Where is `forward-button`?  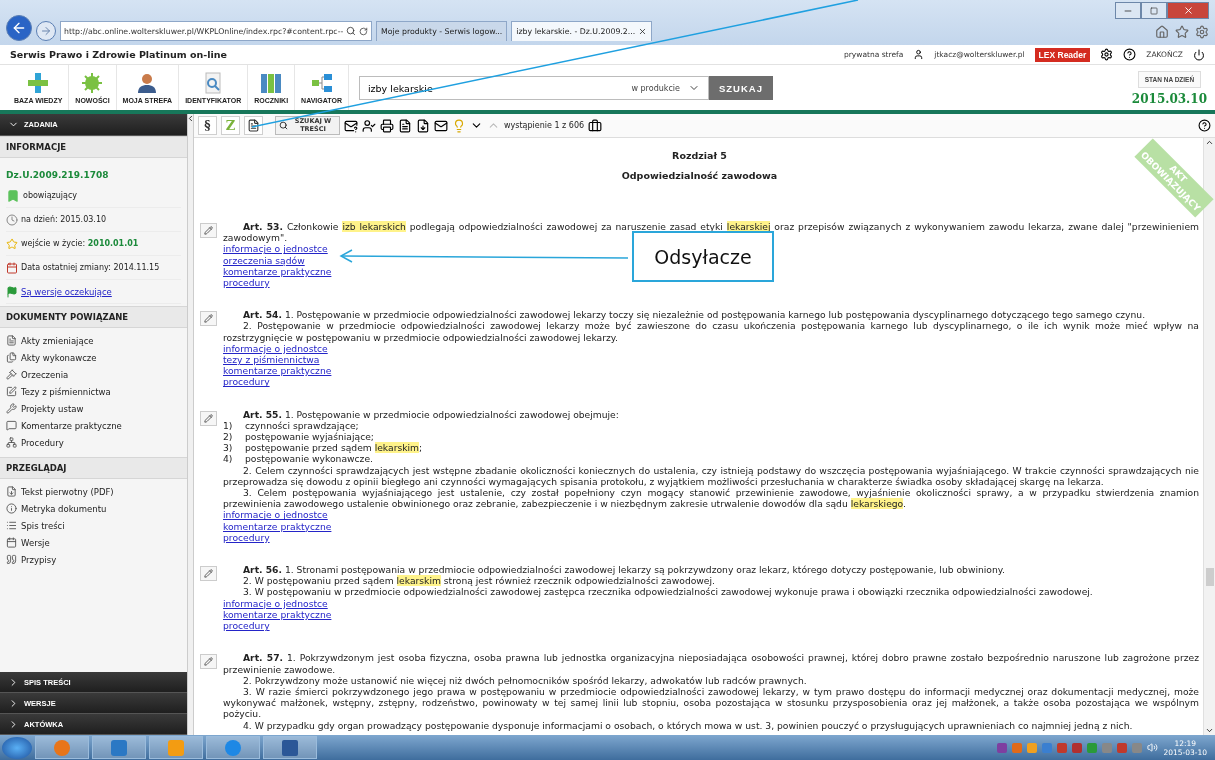 forward-button is located at coordinates (46, 31).